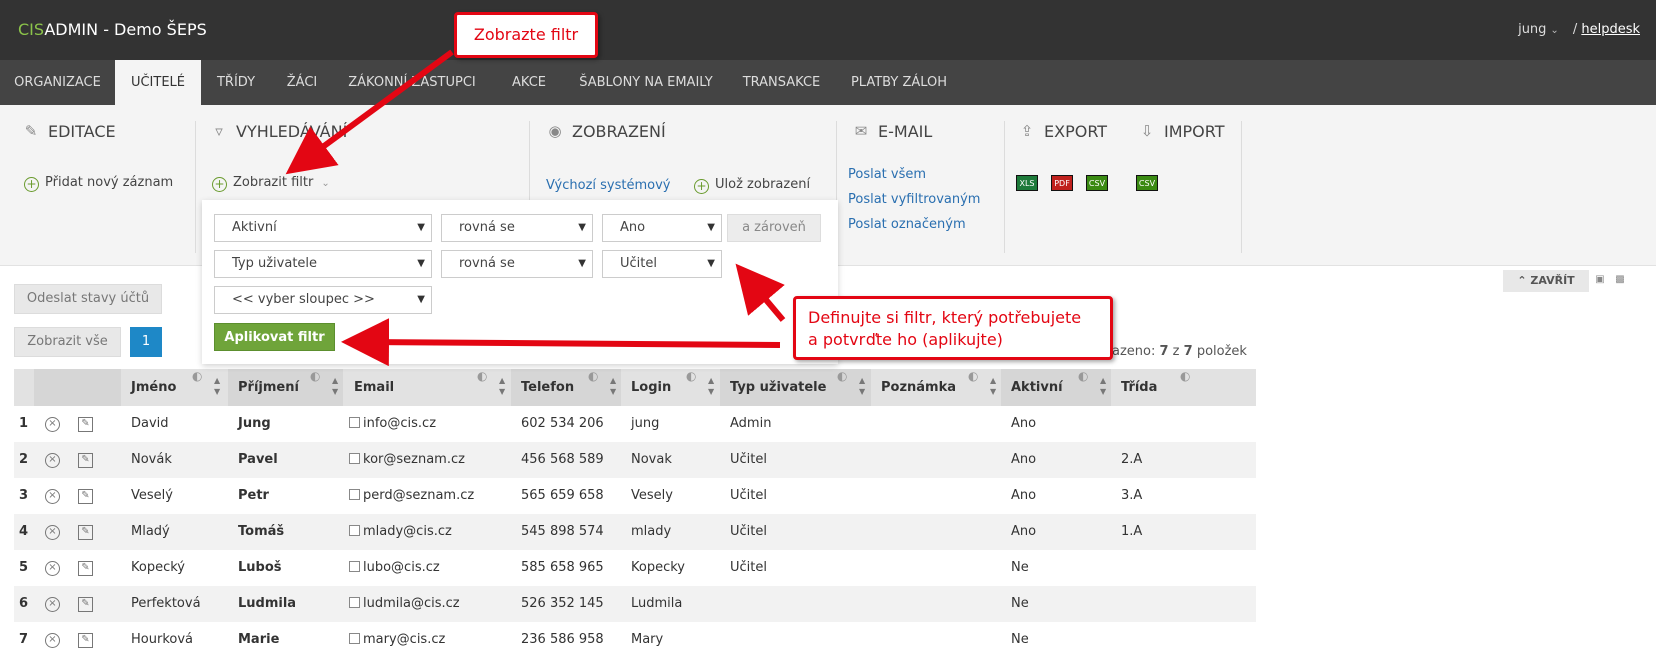 The width and height of the screenshot is (1656, 659). What do you see at coordinates (1554, 30) in the screenshot?
I see `chevron-down-icon: ⌄` at bounding box center [1554, 30].